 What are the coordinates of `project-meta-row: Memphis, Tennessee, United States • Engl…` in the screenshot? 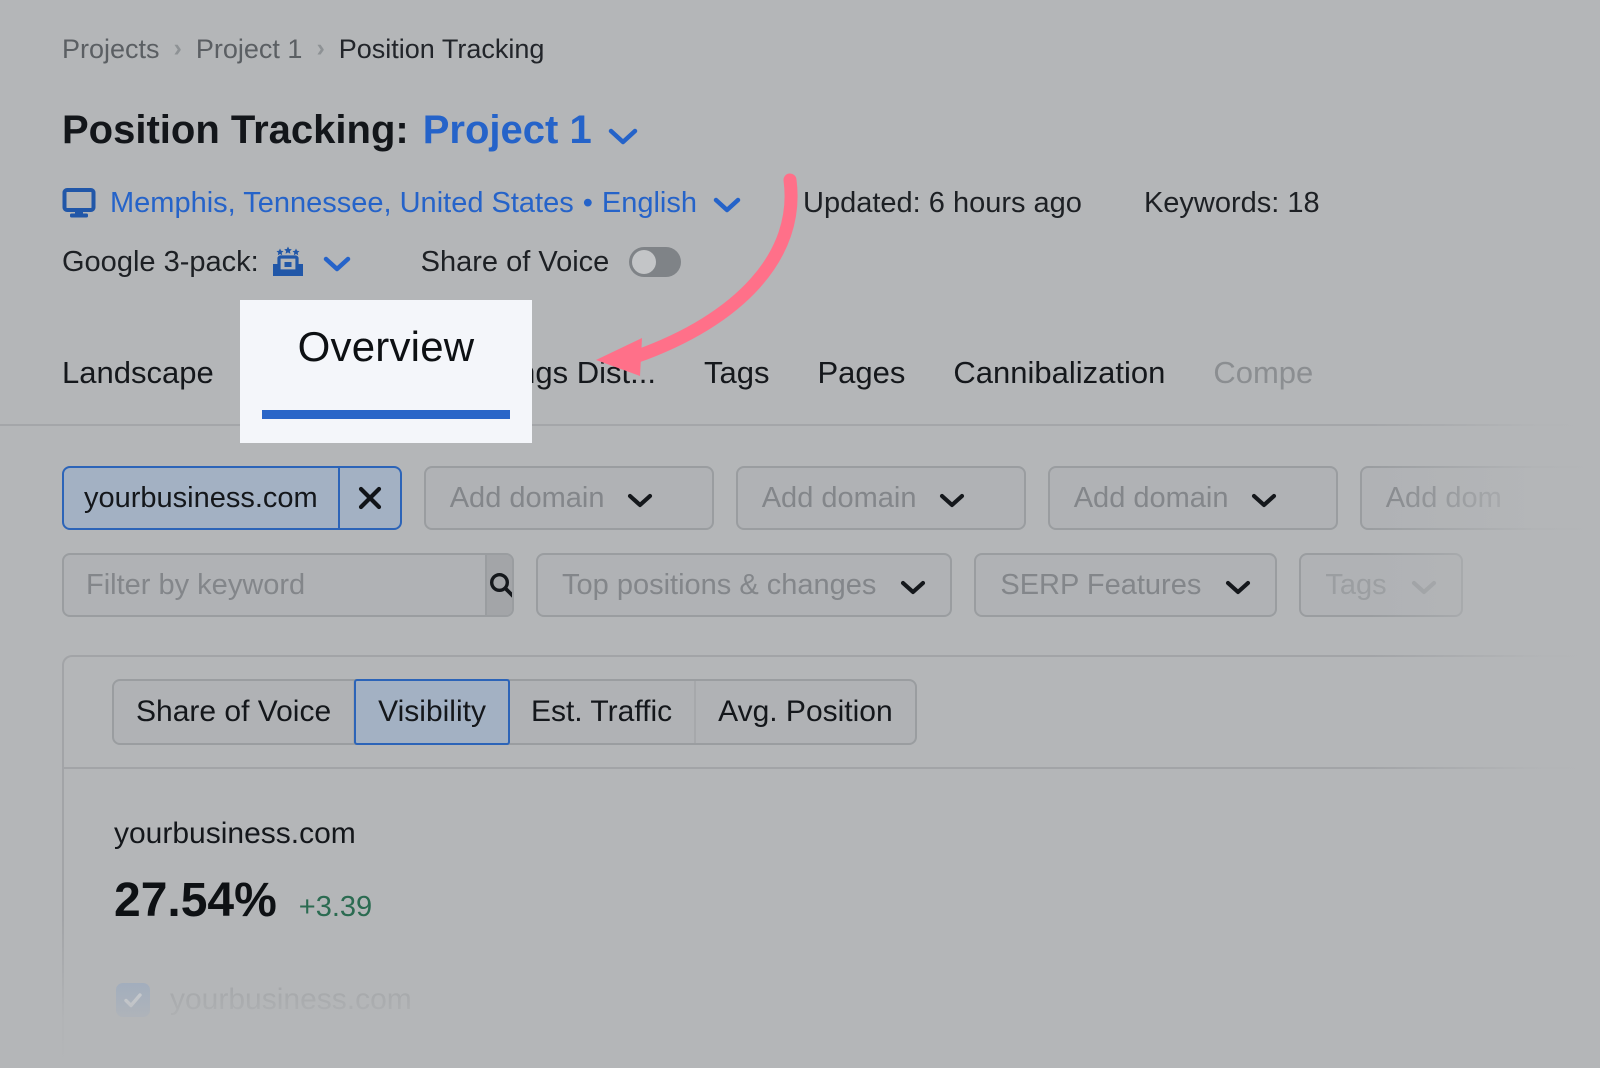 It's located at (691, 203).